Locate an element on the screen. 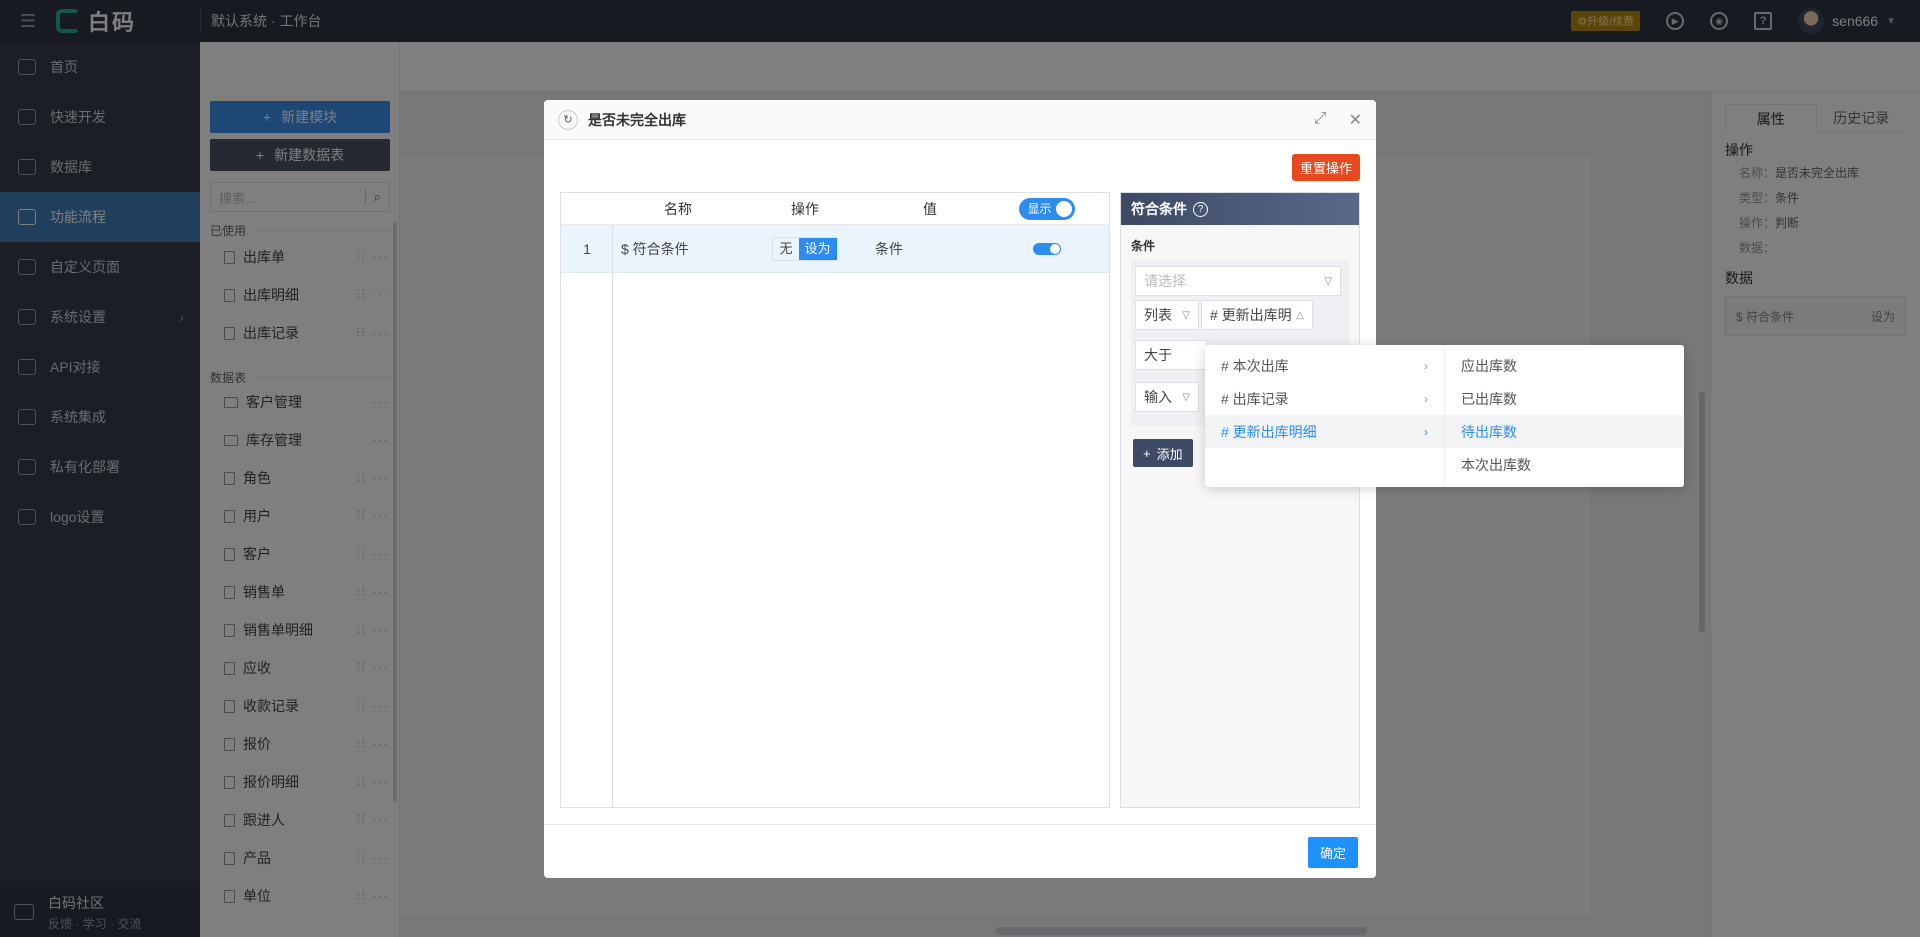  row-index: 1 is located at coordinates (587, 248).